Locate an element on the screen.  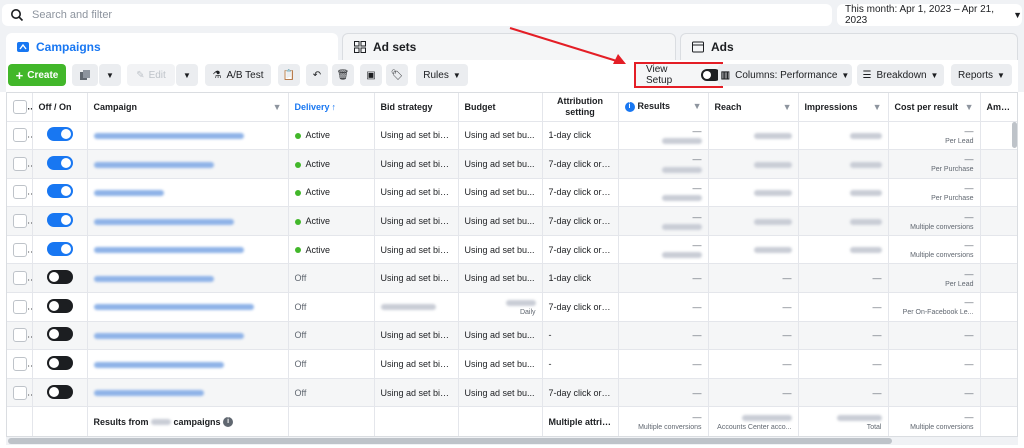
view-setup-toggle: View Setup is located at coordinates (678, 75).